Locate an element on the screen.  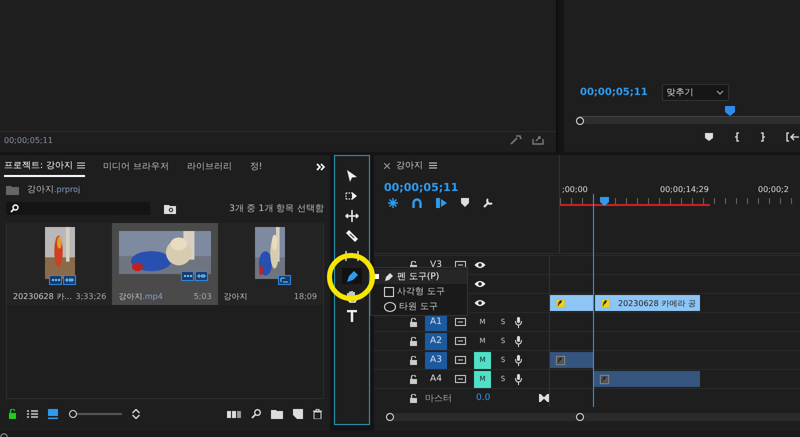
project-file-name: 강아지.prproj is located at coordinates (53, 190).